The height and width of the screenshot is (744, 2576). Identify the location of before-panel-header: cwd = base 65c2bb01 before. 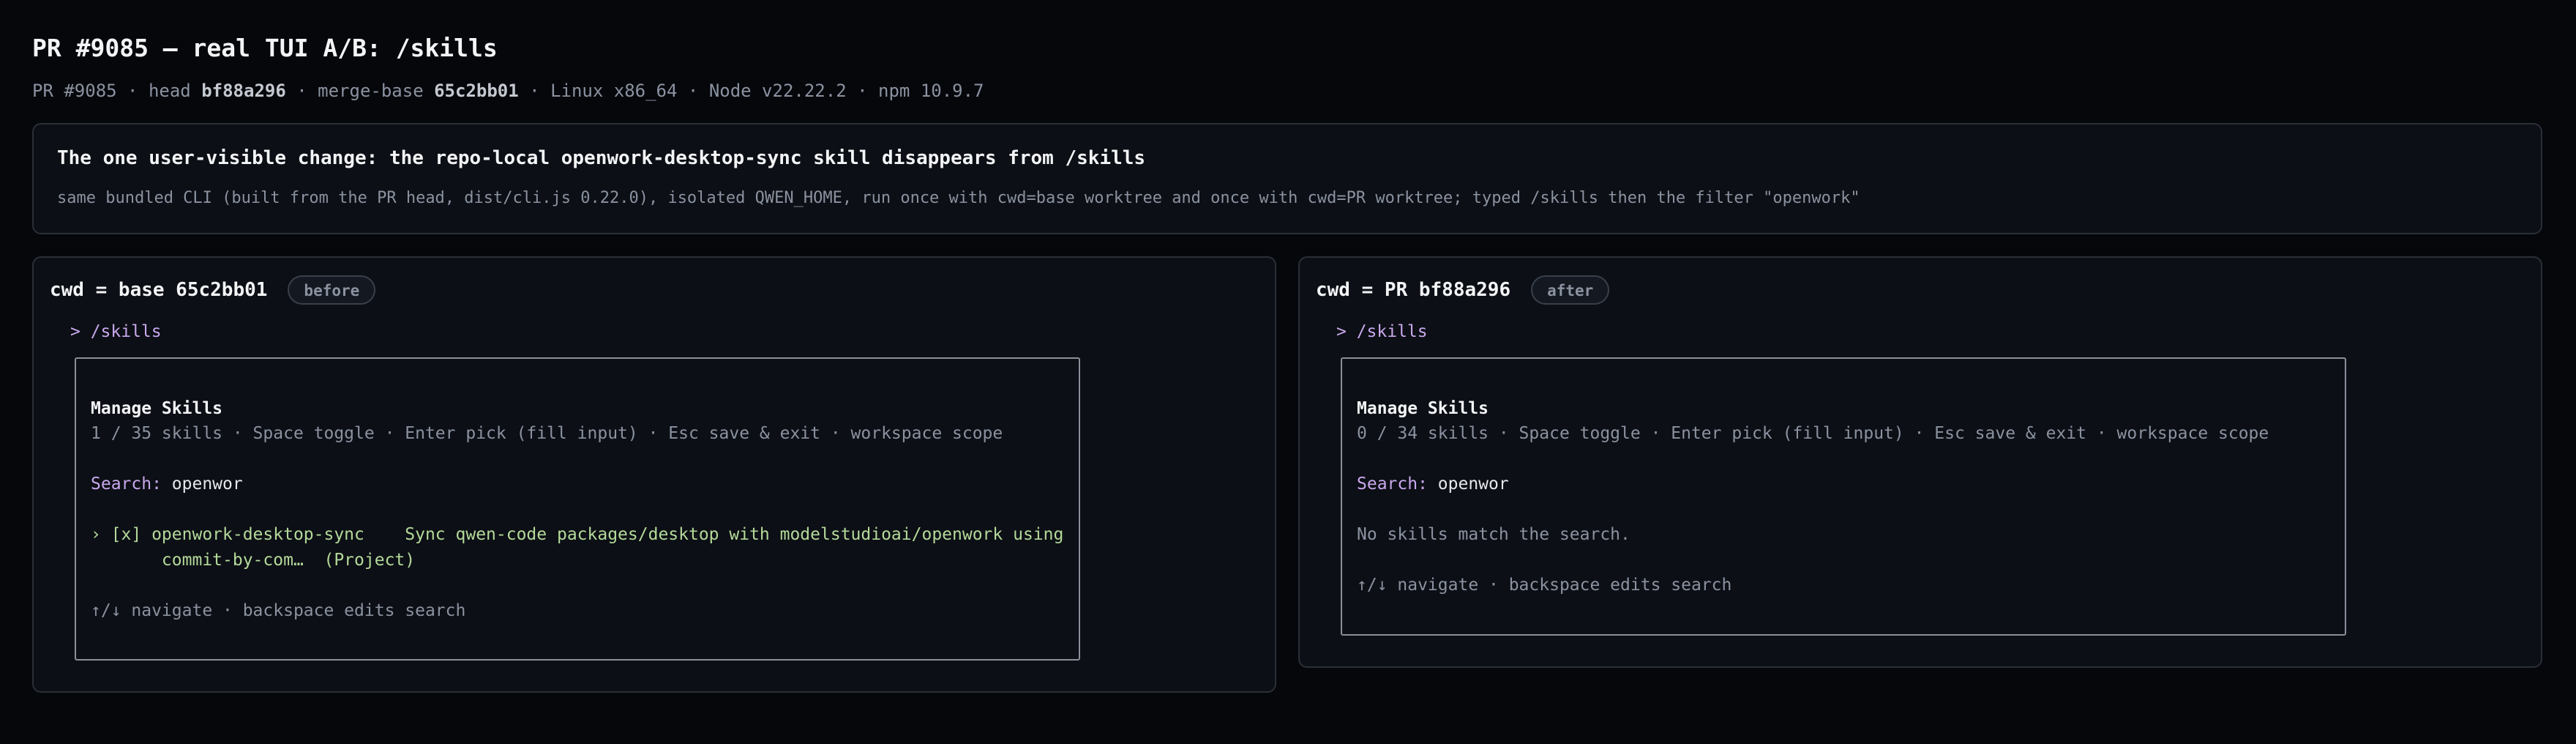
(213, 290).